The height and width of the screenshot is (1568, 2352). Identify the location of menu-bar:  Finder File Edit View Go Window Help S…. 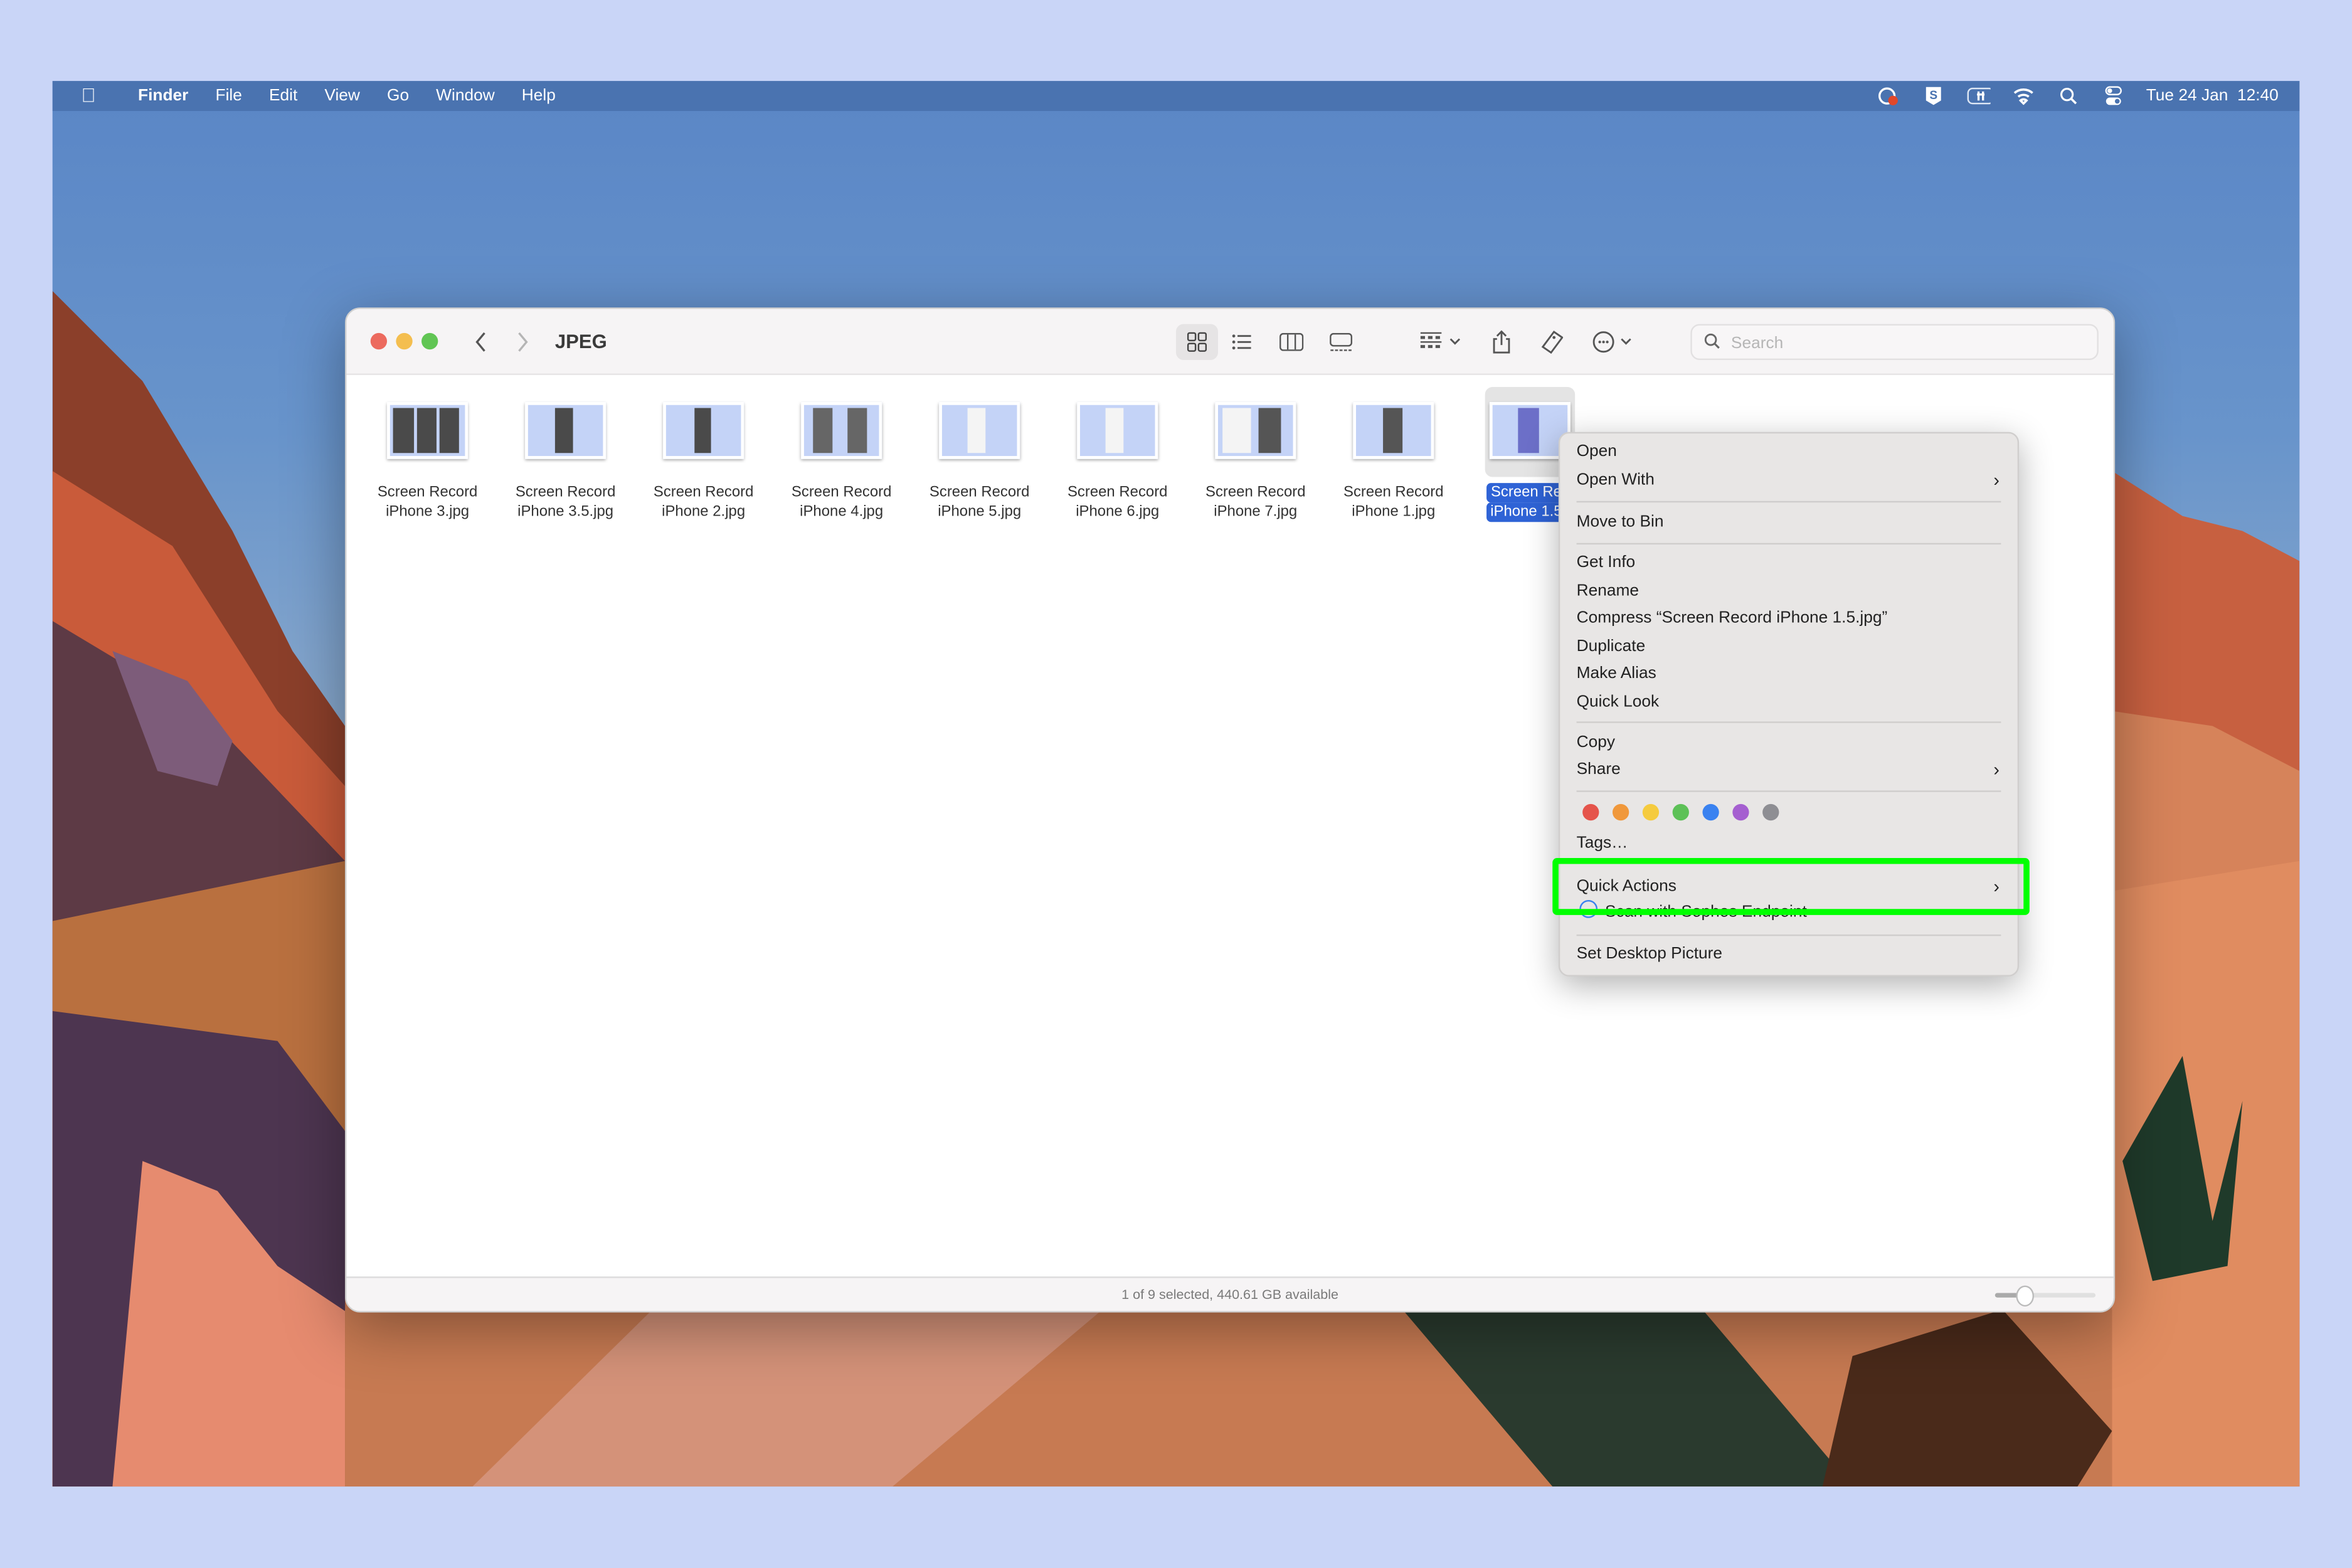
(1176, 96).